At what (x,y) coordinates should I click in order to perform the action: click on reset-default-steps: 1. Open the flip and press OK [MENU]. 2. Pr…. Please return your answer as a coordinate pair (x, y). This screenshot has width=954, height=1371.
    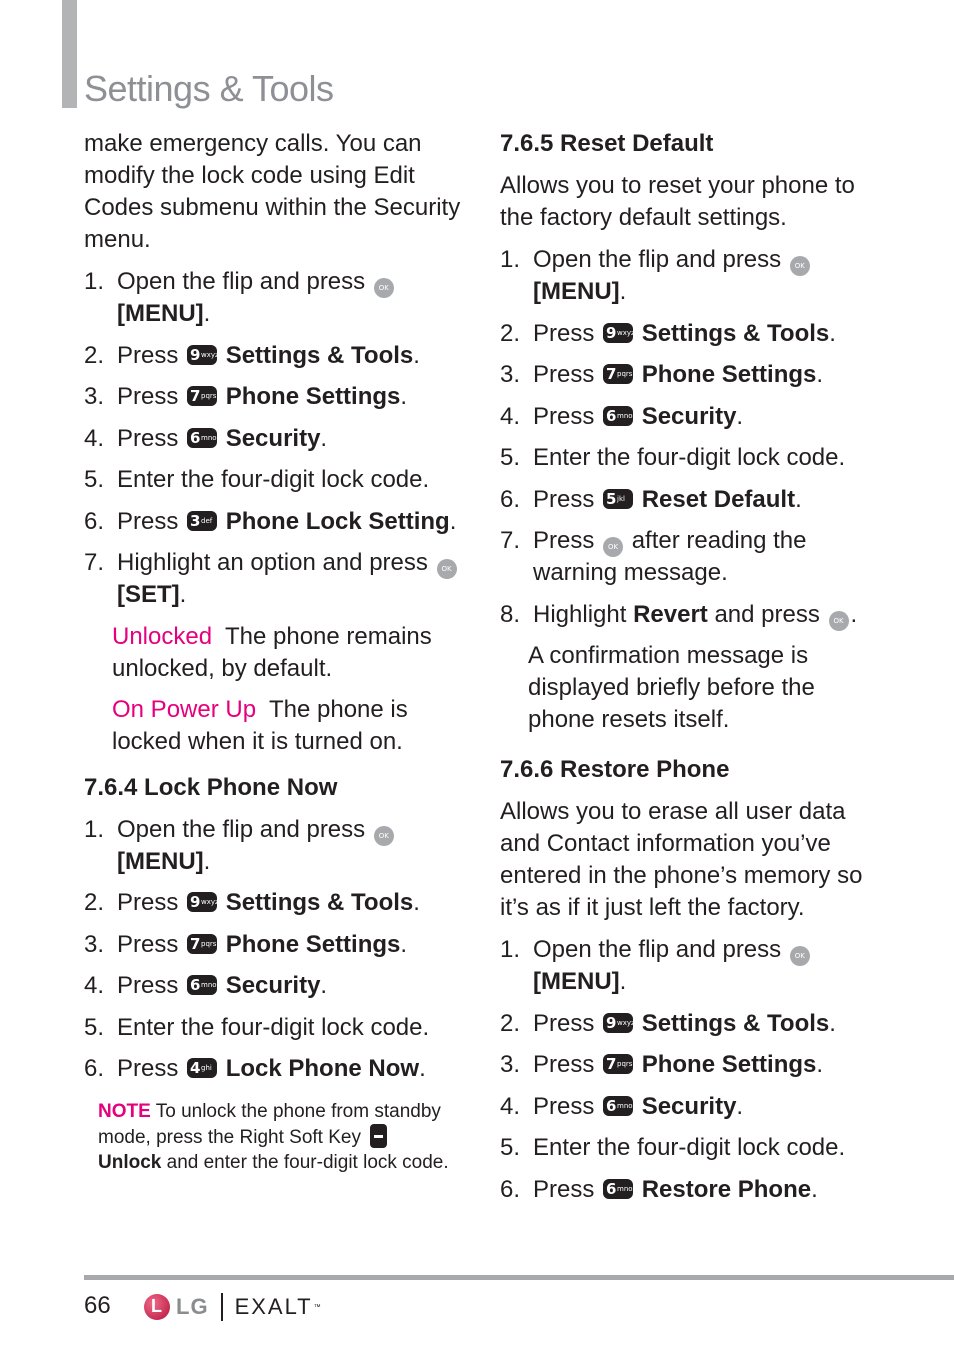
    Looking at the image, I should click on (690, 437).